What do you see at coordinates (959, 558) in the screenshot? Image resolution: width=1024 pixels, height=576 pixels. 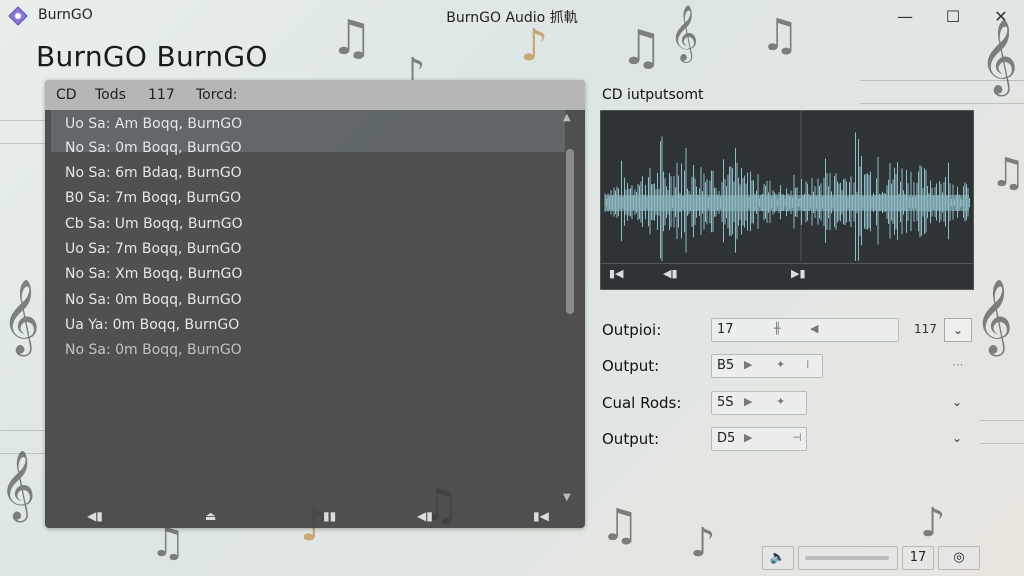 I see `settings-icon: ◎` at bounding box center [959, 558].